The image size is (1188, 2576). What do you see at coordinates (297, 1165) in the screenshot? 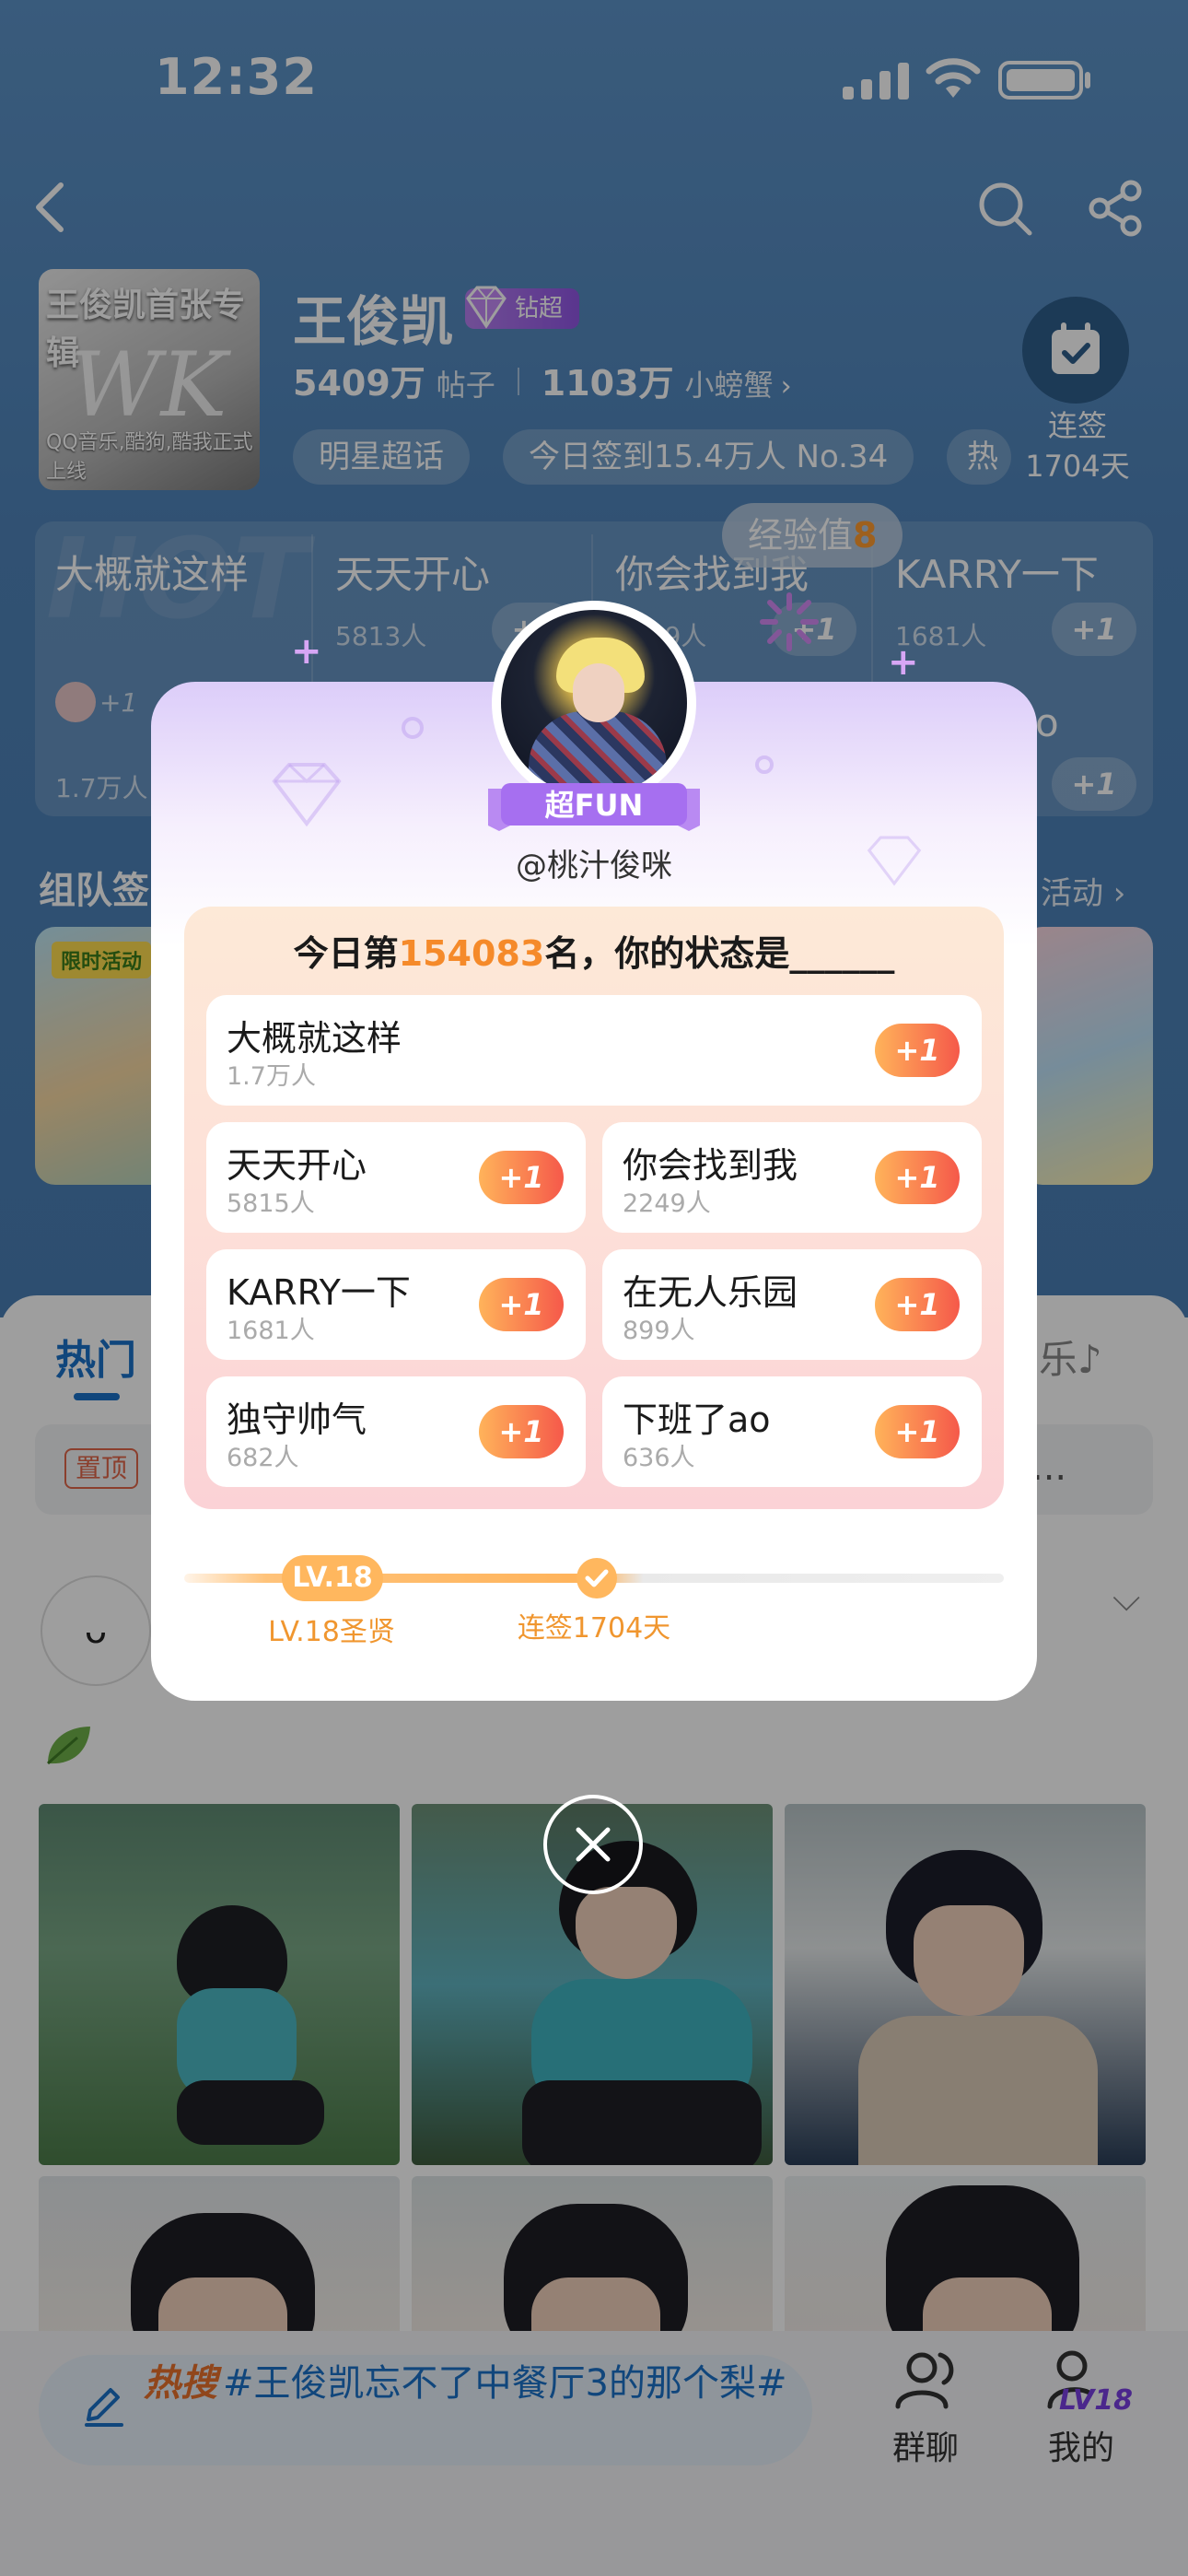
I see `status-option-title: 天天开心` at bounding box center [297, 1165].